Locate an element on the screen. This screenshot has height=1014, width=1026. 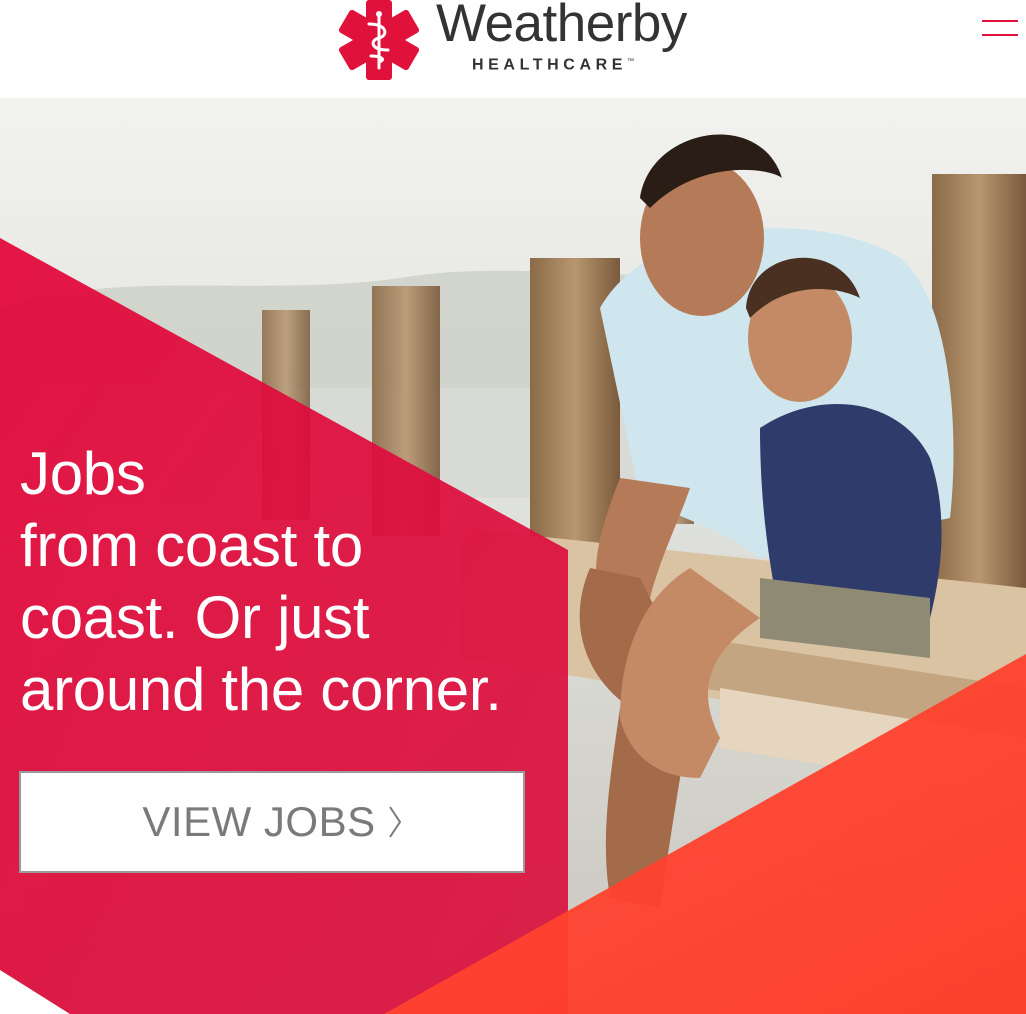
view-jobs-button: VIEW JOBS is located at coordinates (272, 822).